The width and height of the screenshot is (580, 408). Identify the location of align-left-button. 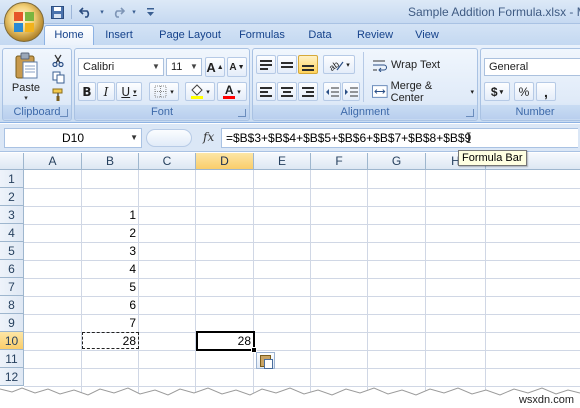
(266, 91).